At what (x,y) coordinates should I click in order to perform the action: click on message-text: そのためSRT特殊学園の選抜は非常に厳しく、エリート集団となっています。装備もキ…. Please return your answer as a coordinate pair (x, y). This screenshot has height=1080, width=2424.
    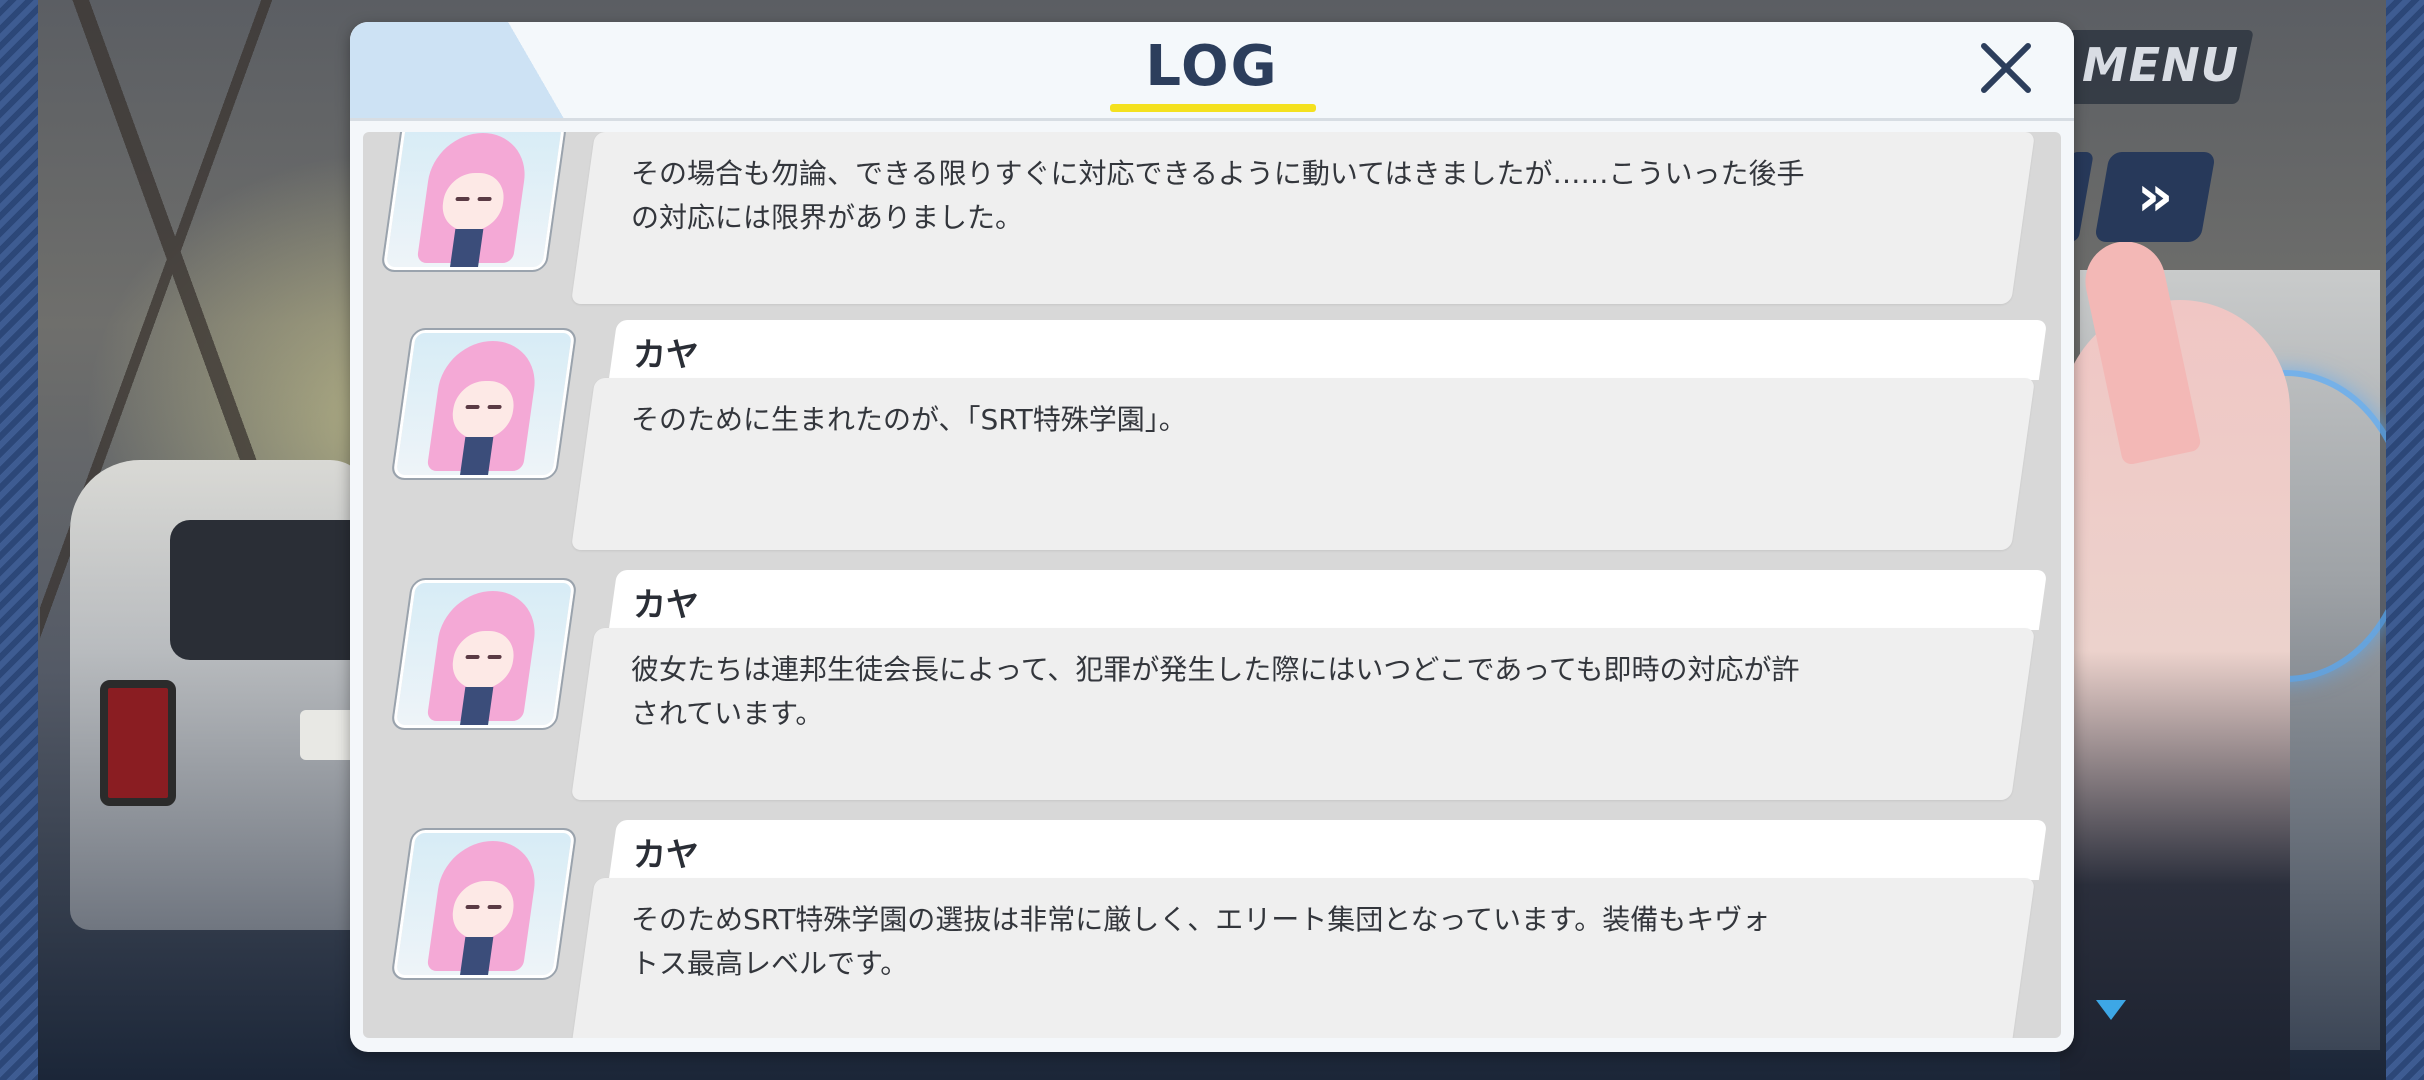
    Looking at the image, I should click on (1201, 941).